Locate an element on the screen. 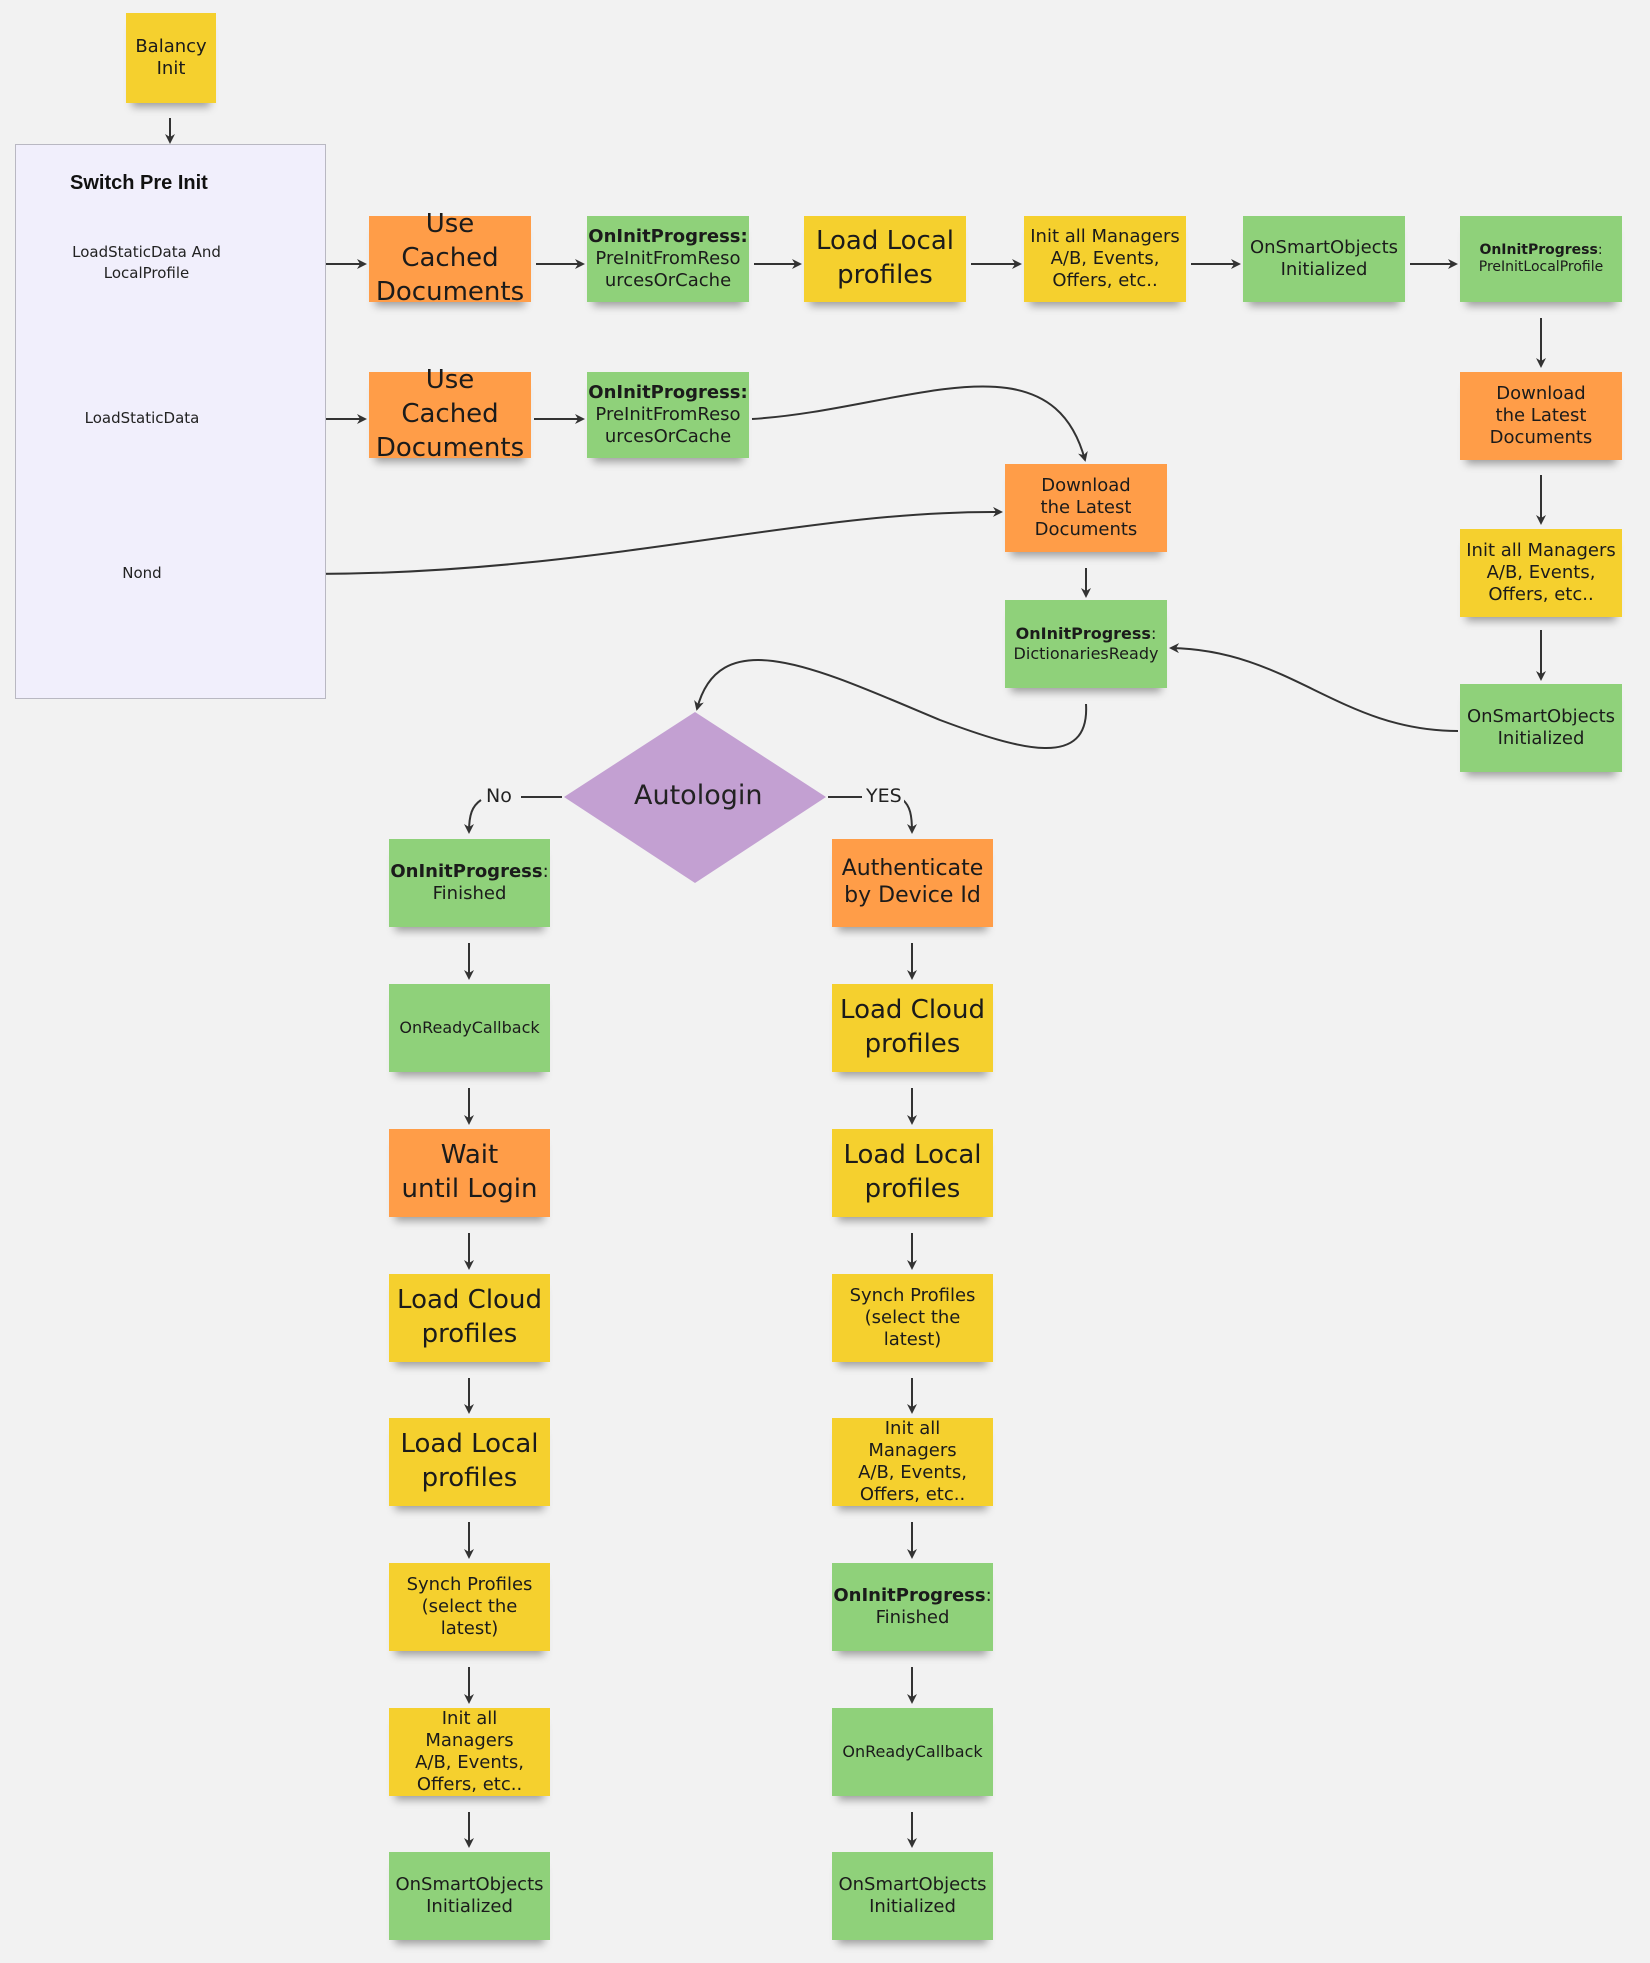 This screenshot has width=1650, height=1963. switch-option-label-1: LoadStaticData And LocalProfile is located at coordinates (146, 263).